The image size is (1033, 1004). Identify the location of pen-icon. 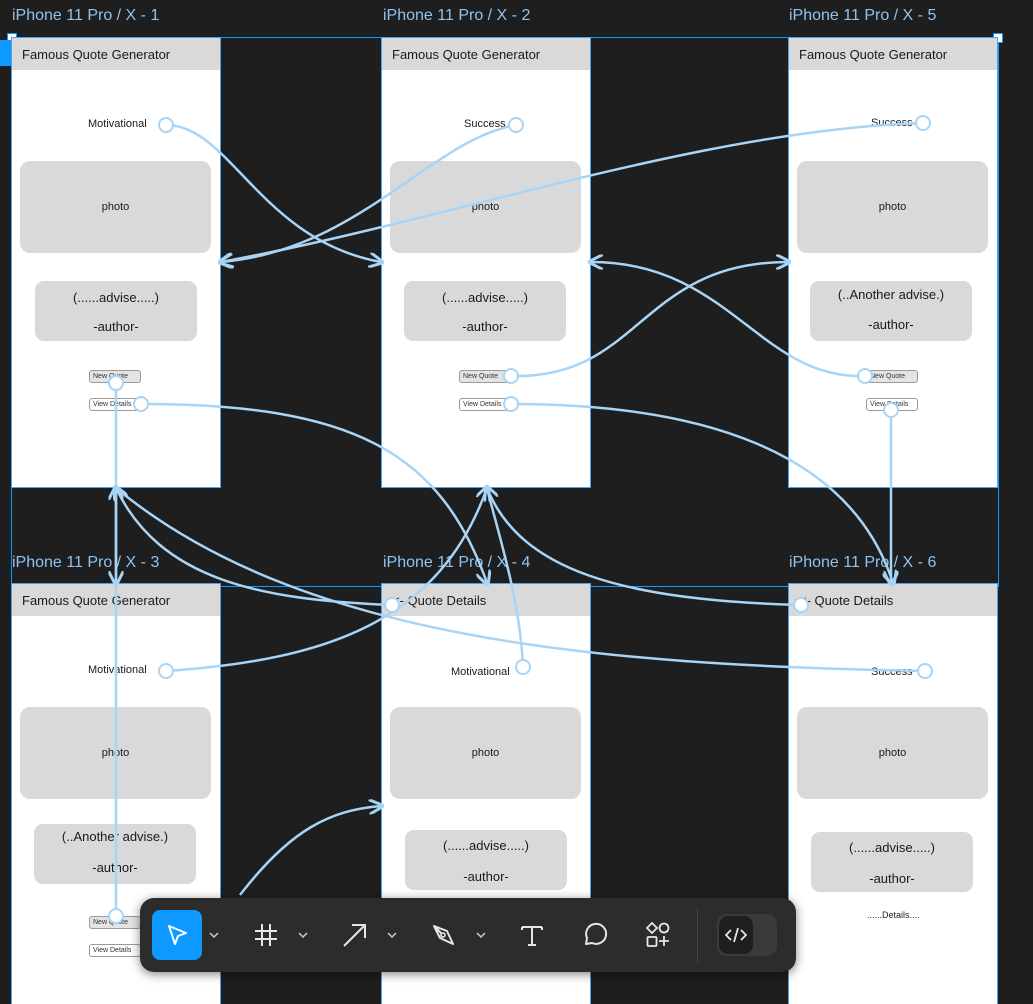
(443, 935).